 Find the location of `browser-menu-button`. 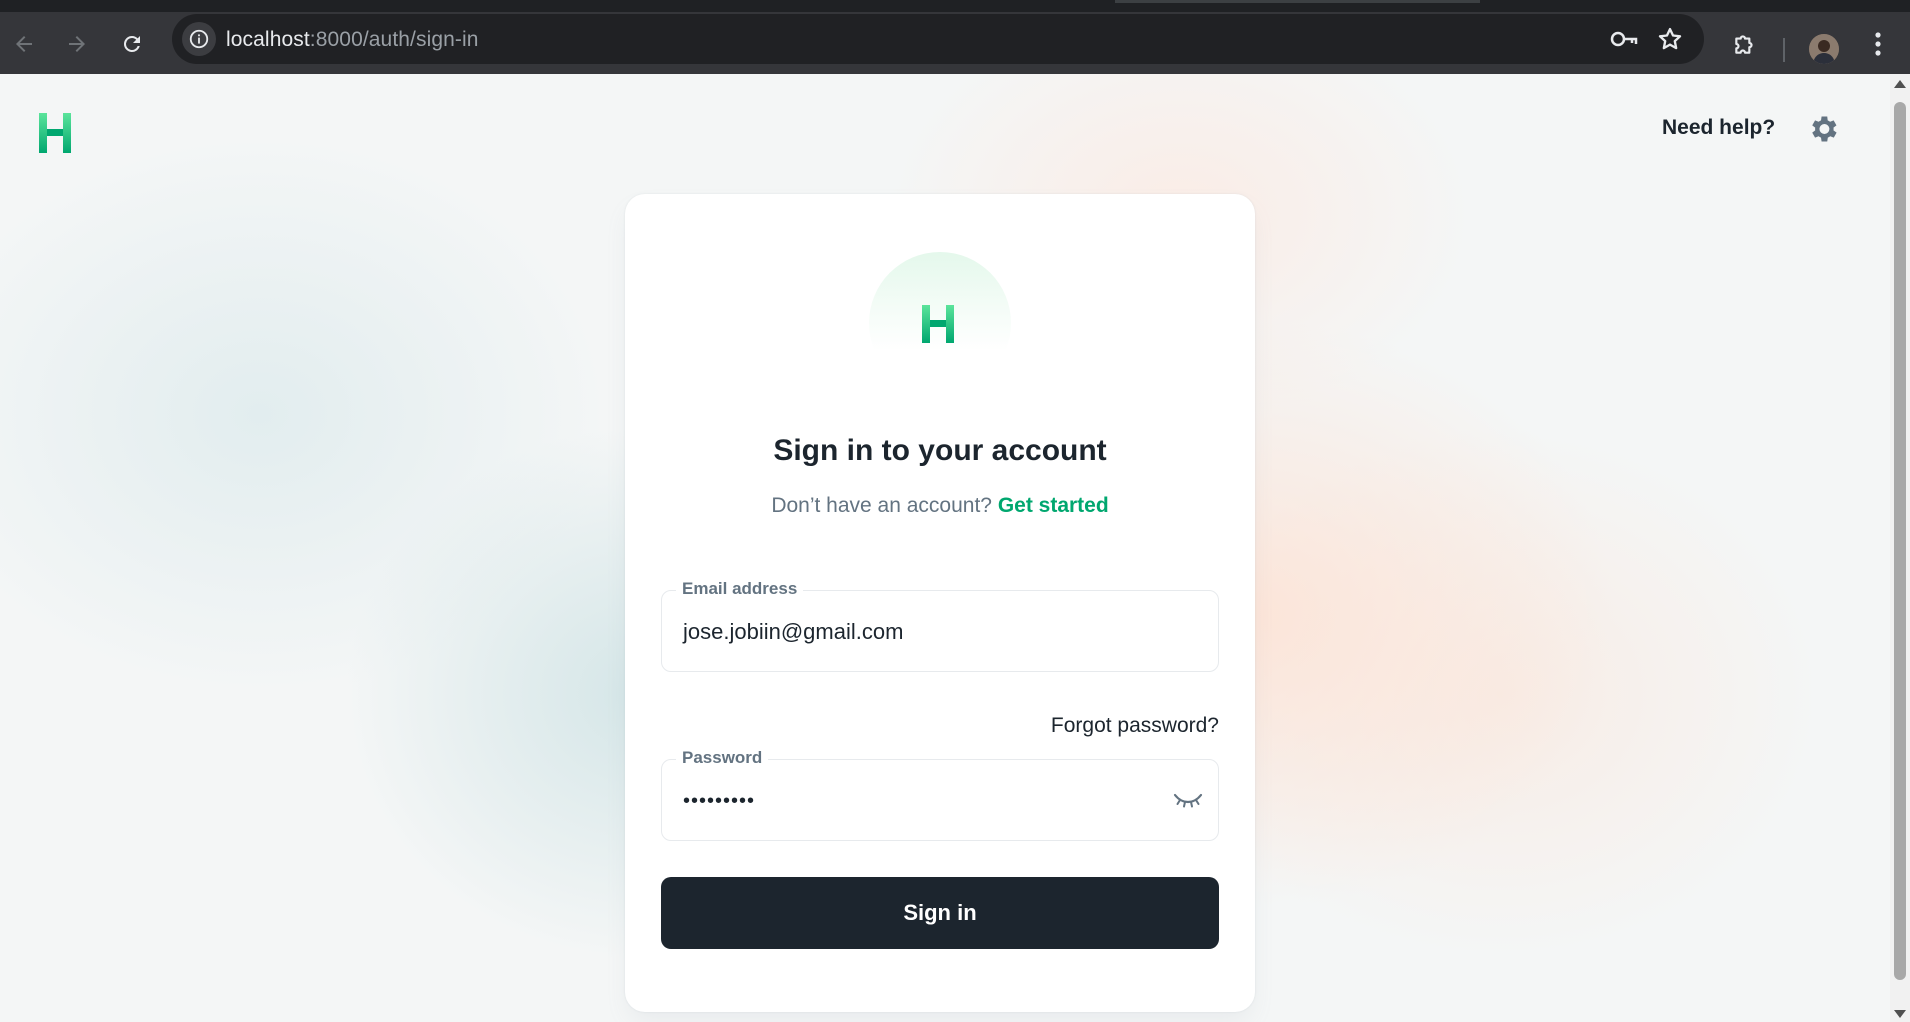

browser-menu-button is located at coordinates (1878, 44).